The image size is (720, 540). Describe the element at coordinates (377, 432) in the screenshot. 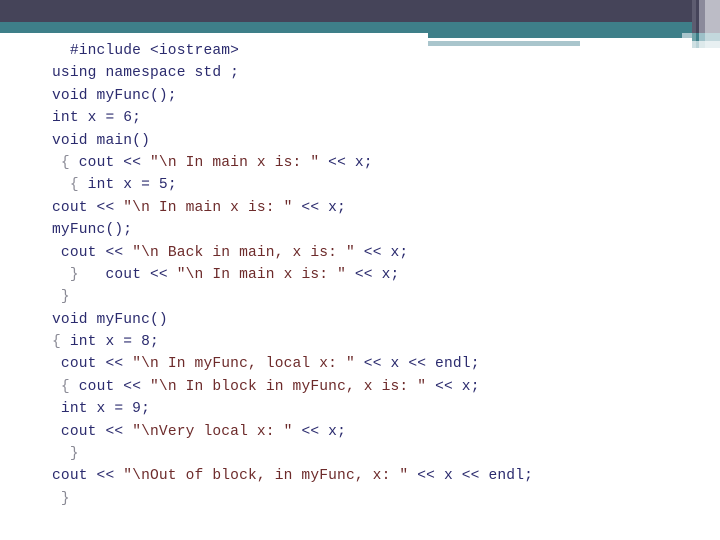

I see `code-line: cout << "\nVery local x: " << x;` at that location.